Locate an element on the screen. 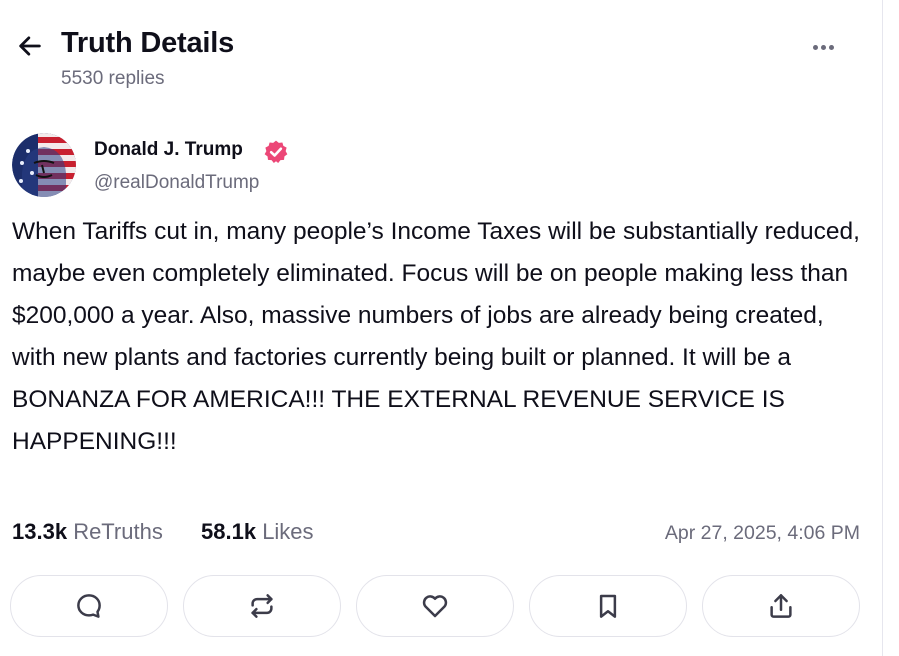 Image resolution: width=899 pixels, height=656 pixels. share-button is located at coordinates (781, 606).